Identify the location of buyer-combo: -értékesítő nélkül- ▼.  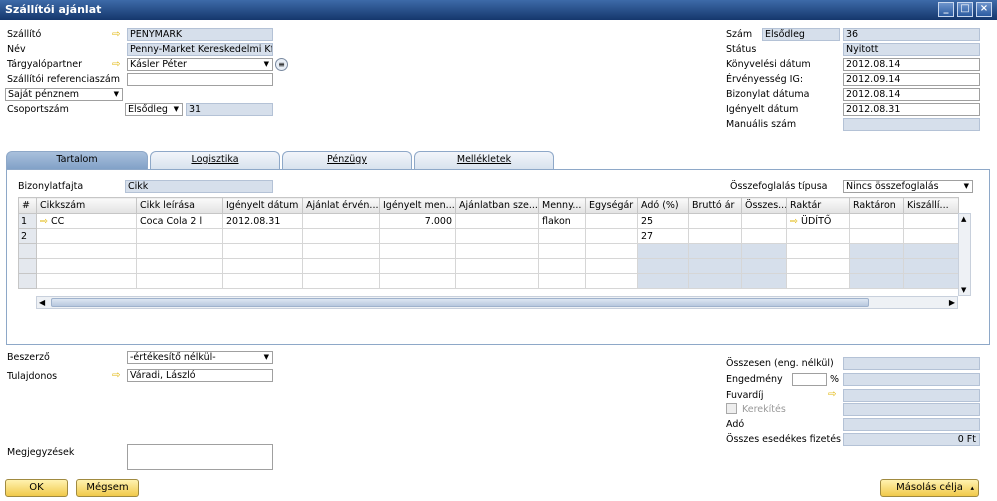
(200, 357).